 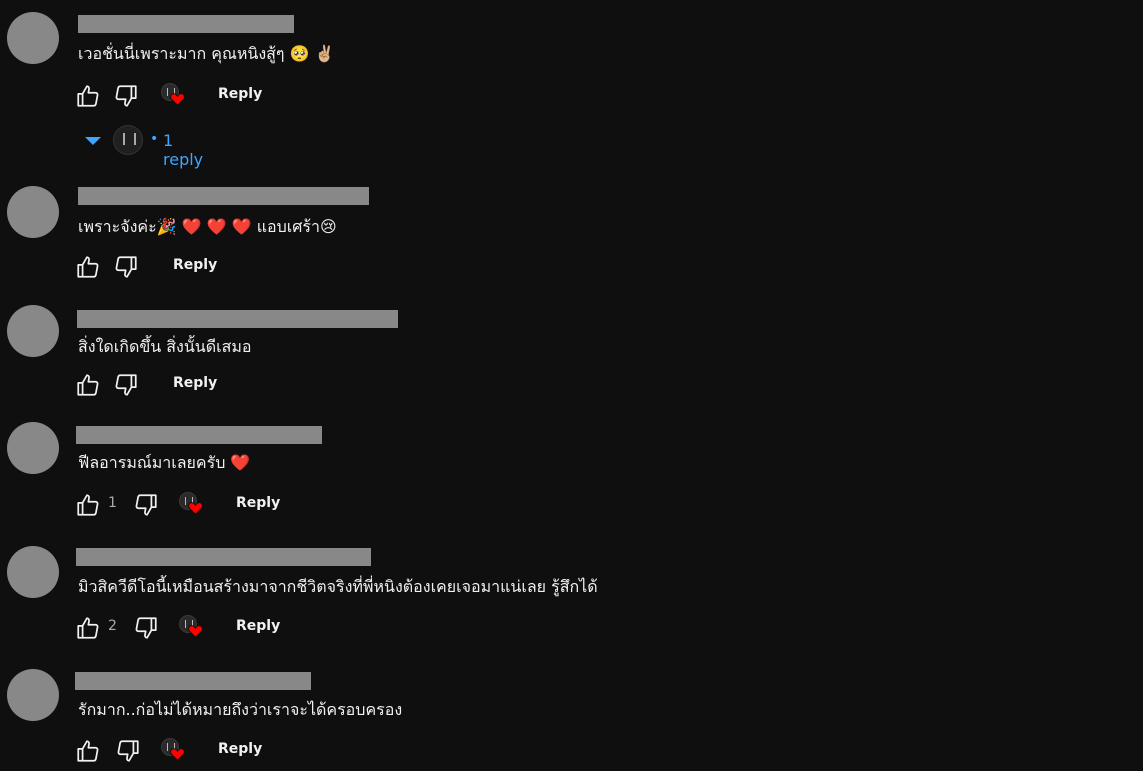 I want to click on like-count: 1, so click(x=112, y=503).